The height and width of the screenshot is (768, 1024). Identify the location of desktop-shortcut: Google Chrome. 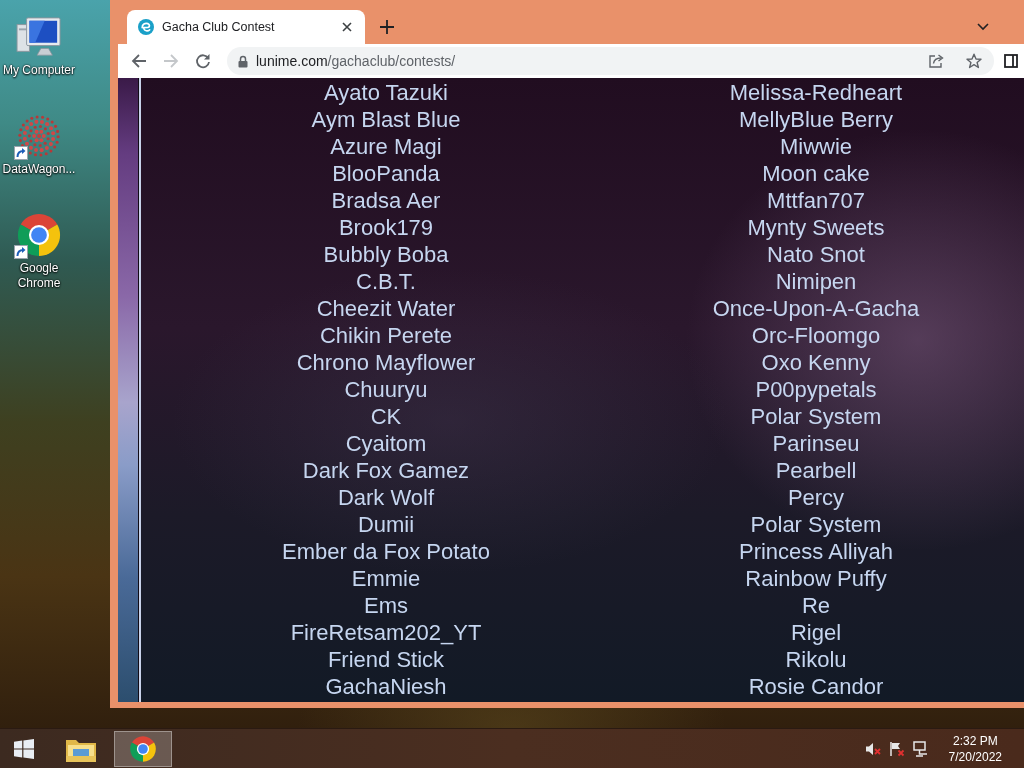
(39, 251).